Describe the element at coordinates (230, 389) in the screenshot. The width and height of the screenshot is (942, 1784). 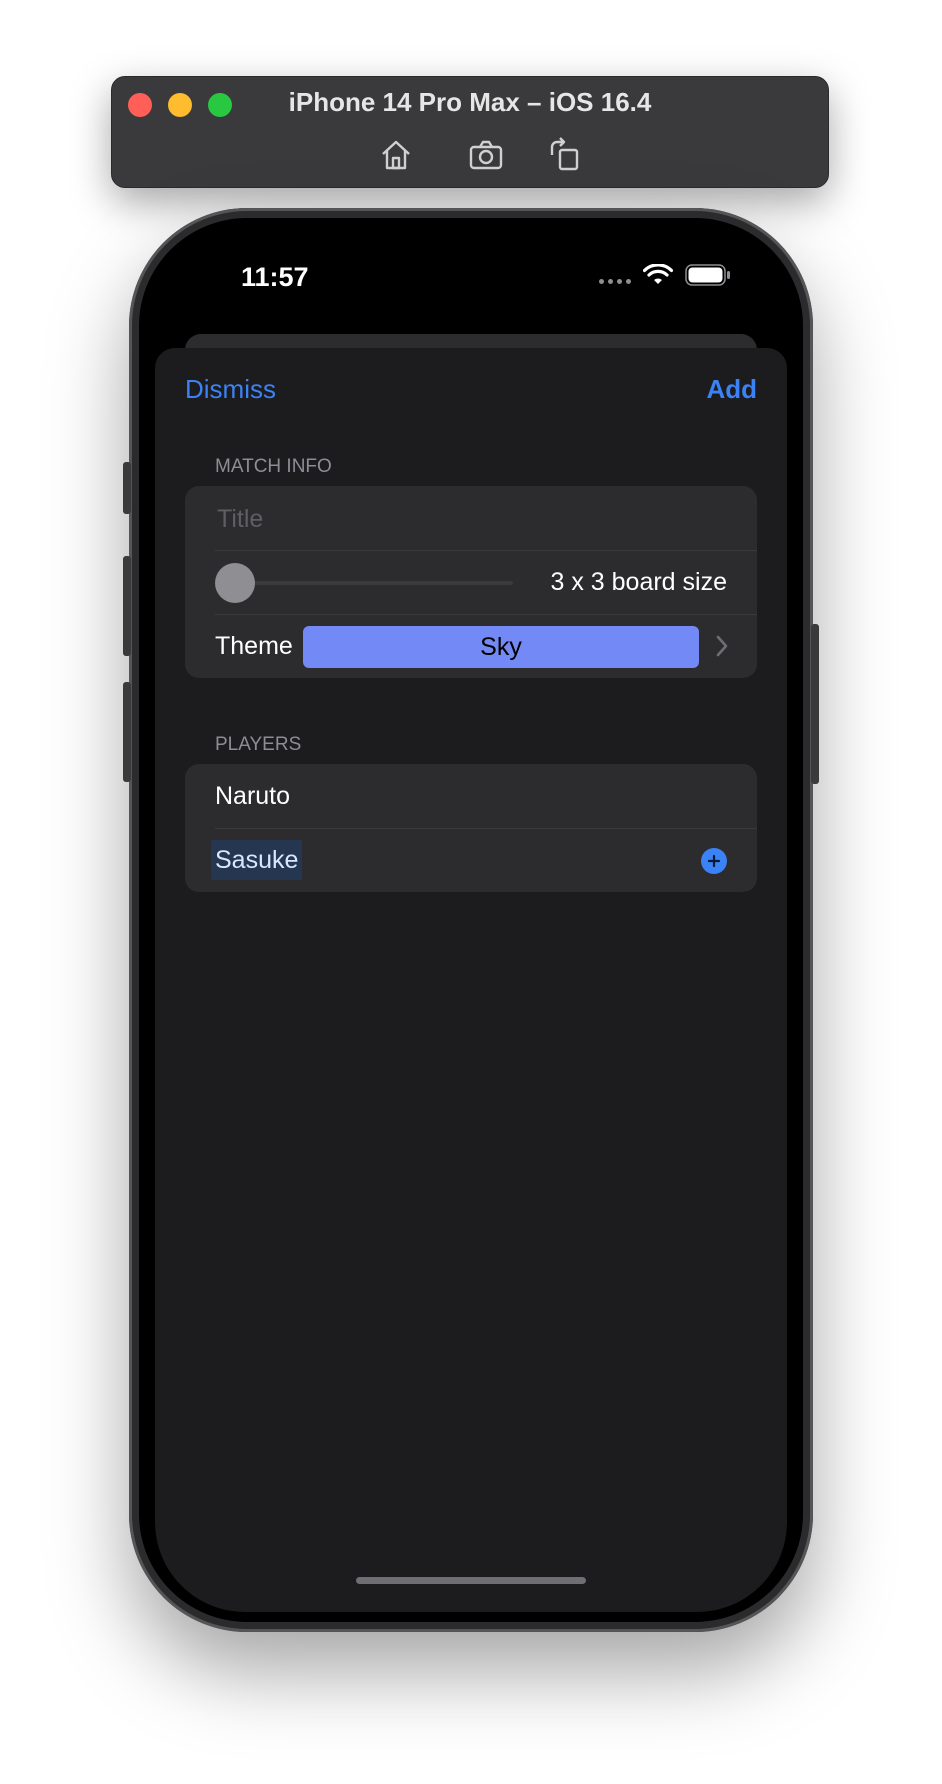
I see `dismiss-button: Dismiss` at that location.